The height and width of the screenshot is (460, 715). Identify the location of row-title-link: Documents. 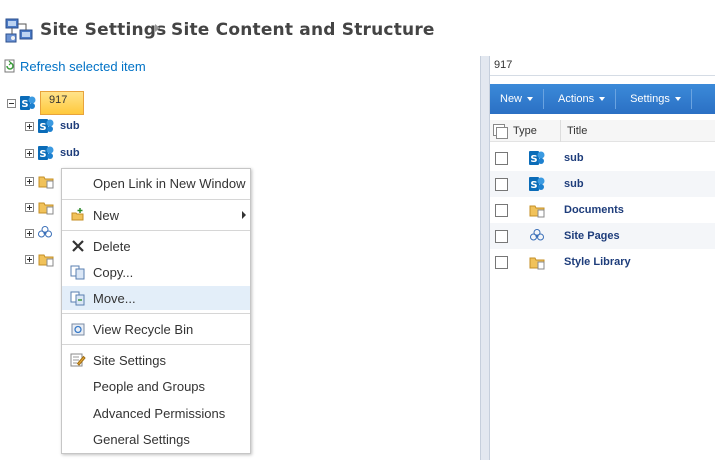
(594, 210).